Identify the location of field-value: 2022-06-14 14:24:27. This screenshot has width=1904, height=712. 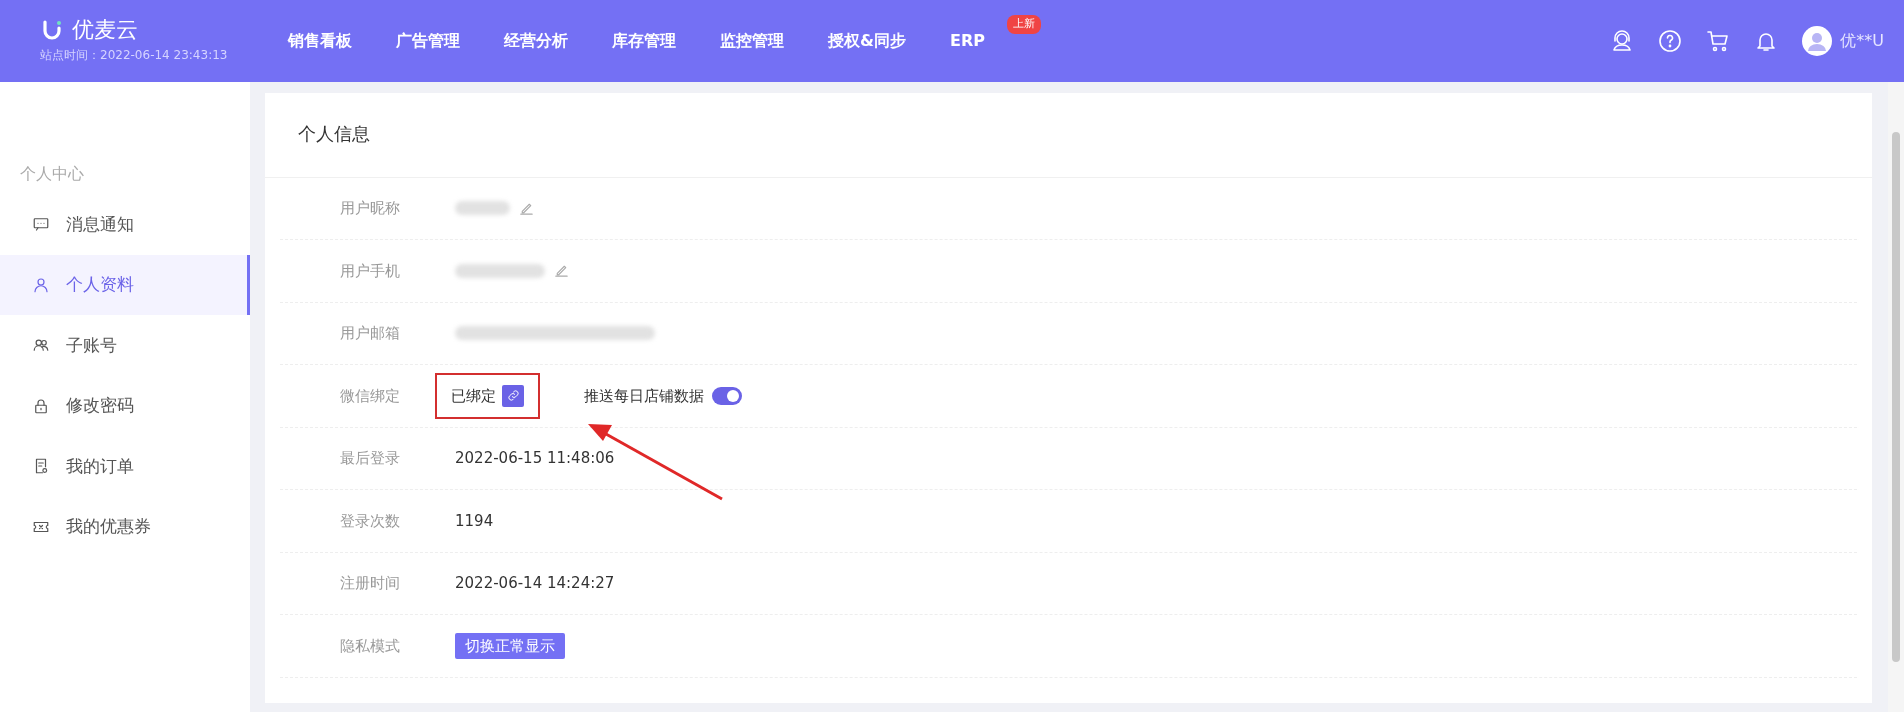
(535, 584).